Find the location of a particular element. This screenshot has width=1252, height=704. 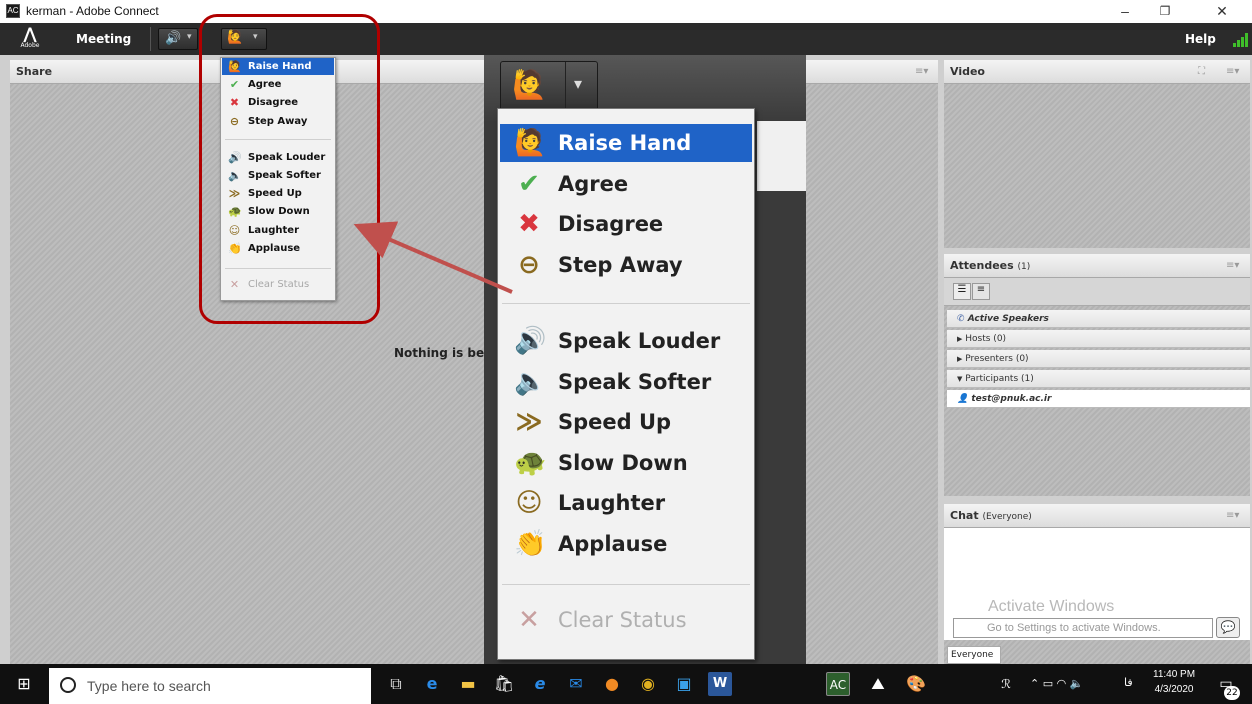

status-item-disagree: ✖ Disagree is located at coordinates (626, 224).